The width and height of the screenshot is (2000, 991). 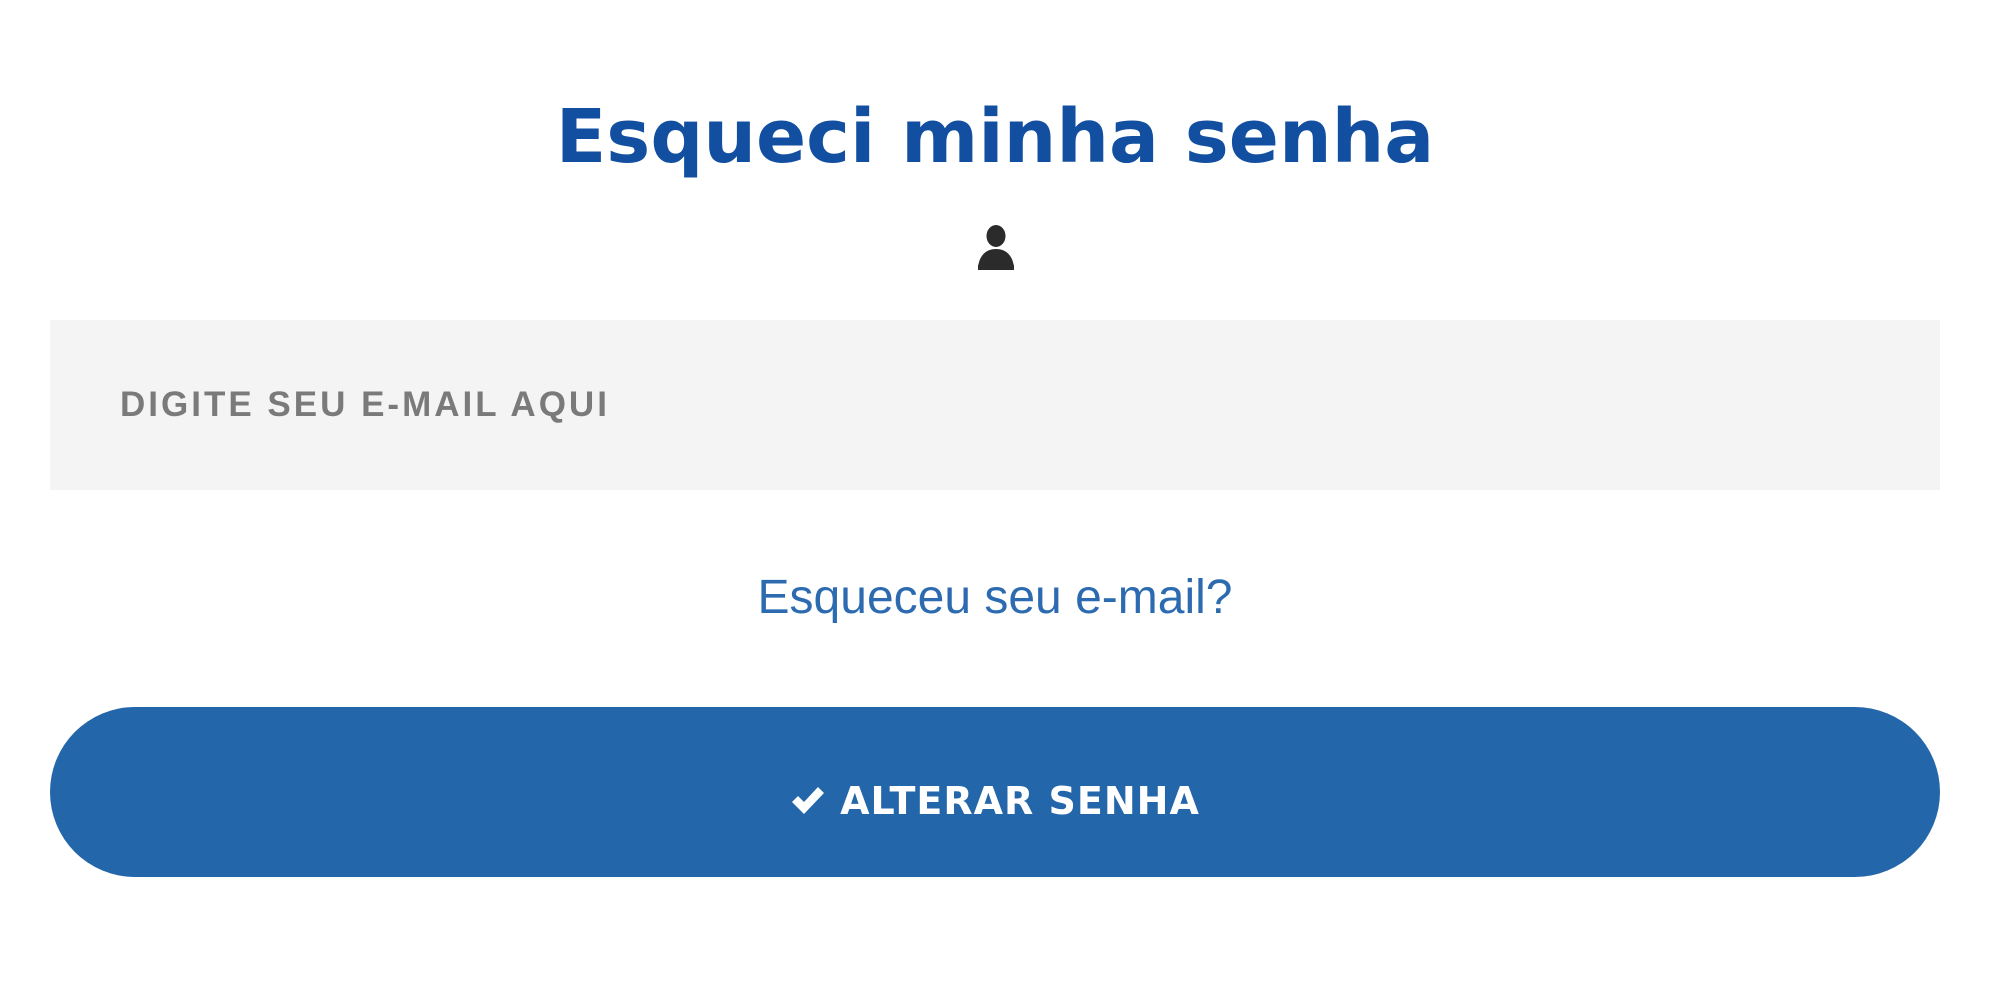 What do you see at coordinates (995, 137) in the screenshot?
I see `page-title: Esqueci minha senha` at bounding box center [995, 137].